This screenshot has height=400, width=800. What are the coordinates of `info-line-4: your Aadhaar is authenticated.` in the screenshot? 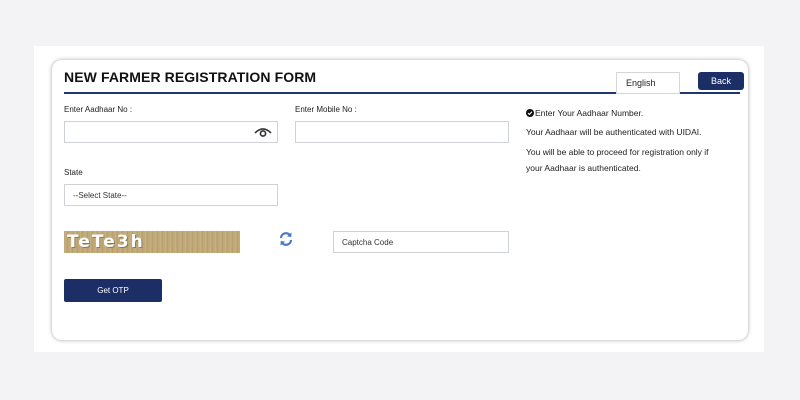 It's located at (583, 168).